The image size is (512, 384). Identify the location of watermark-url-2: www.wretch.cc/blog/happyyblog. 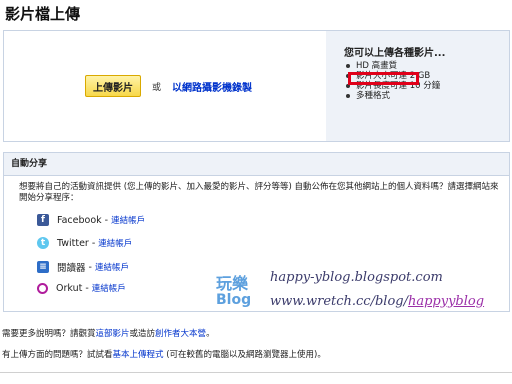
(377, 301).